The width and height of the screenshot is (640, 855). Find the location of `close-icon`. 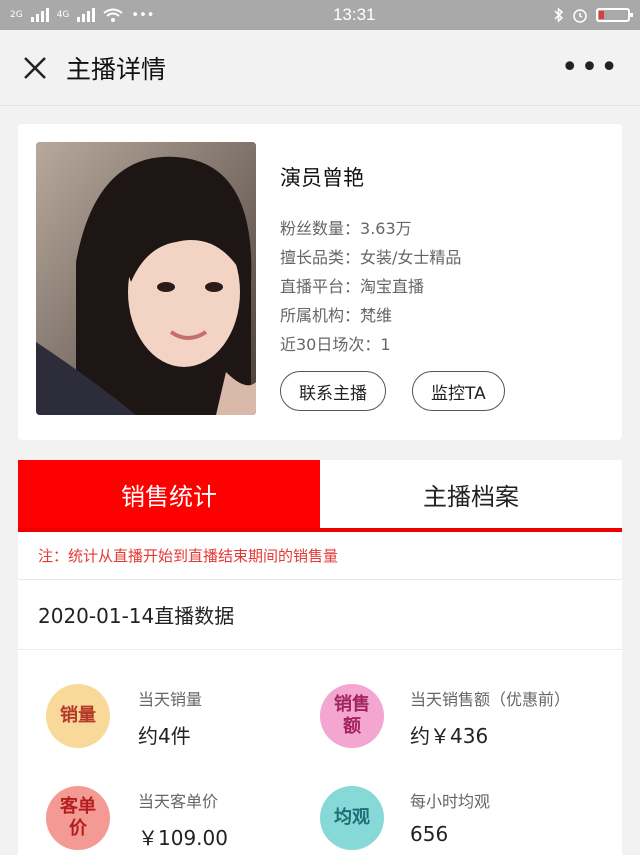

close-icon is located at coordinates (35, 67).